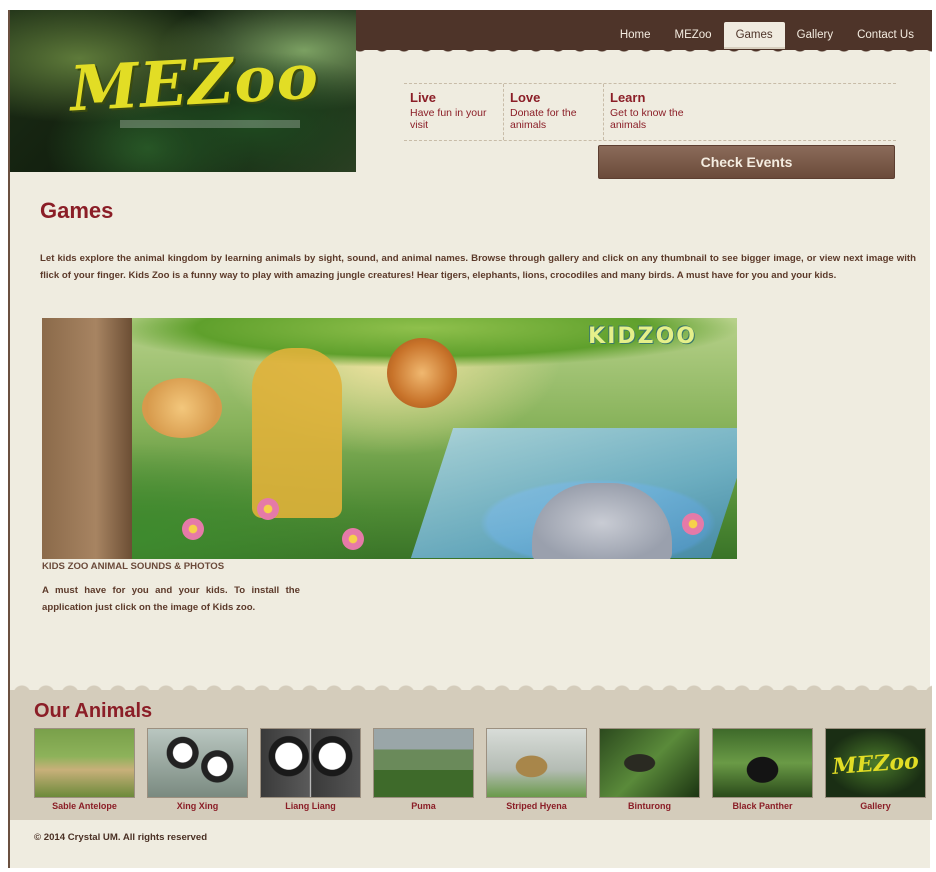 The height and width of the screenshot is (872, 936). What do you see at coordinates (525, 97) in the screenshot?
I see `promo-love-title: Love` at bounding box center [525, 97].